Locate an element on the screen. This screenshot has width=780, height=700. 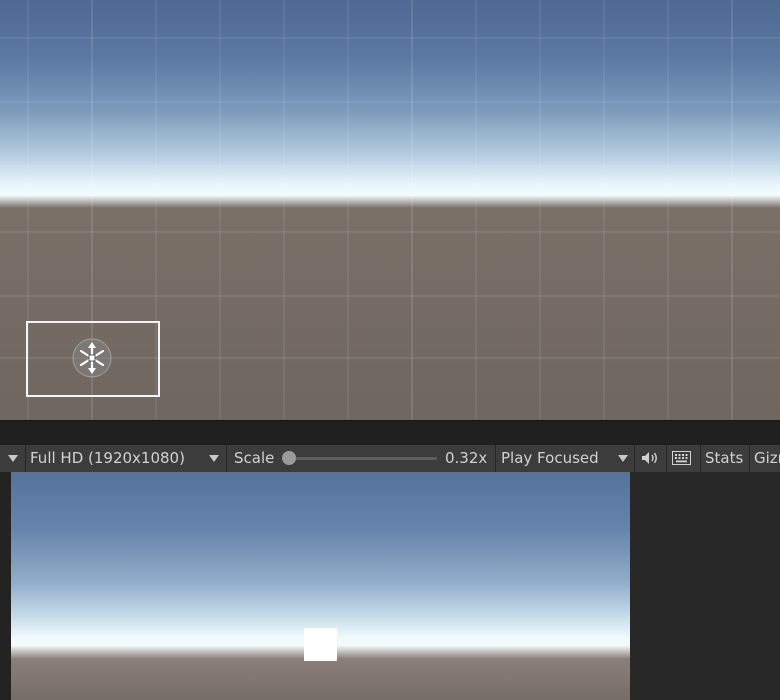
play-mode-label: Play Focused is located at coordinates (550, 458).